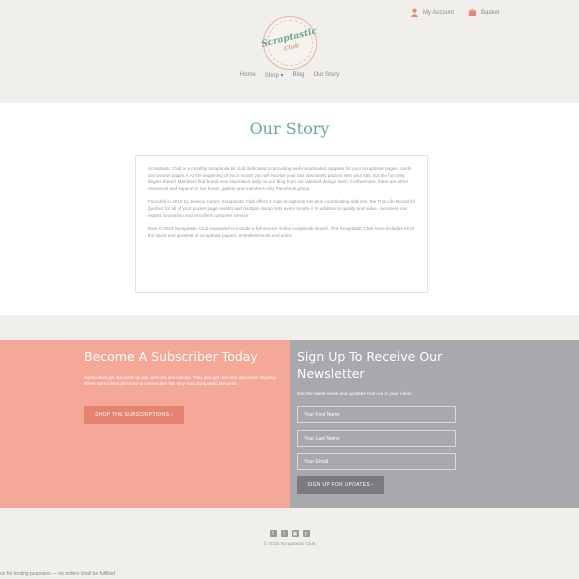  I want to click on basket-label: Basket, so click(490, 12).